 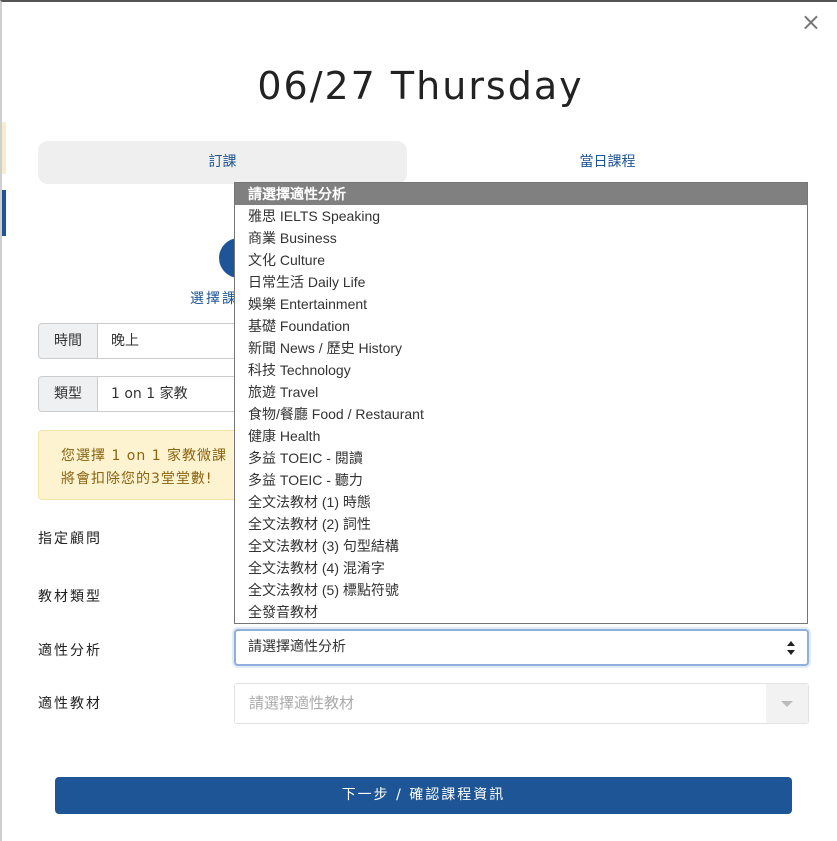 I want to click on step-label: 選擇課, so click(x=214, y=299).